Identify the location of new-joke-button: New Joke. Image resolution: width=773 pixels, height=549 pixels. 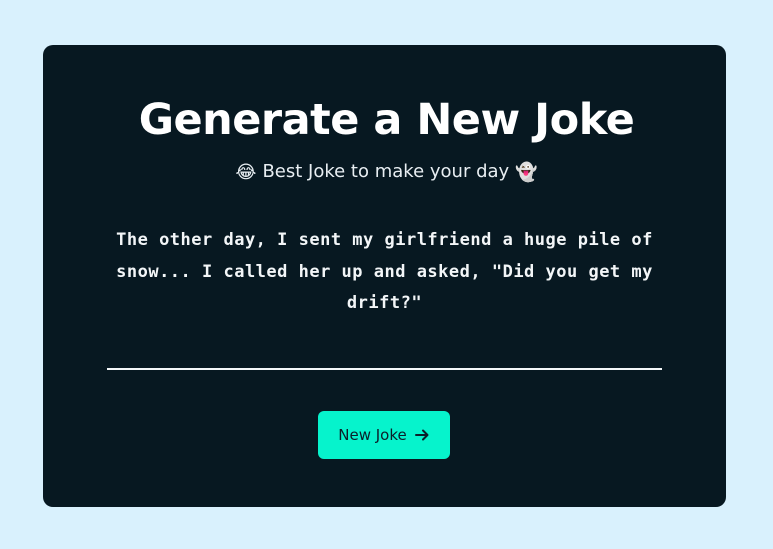
(384, 435).